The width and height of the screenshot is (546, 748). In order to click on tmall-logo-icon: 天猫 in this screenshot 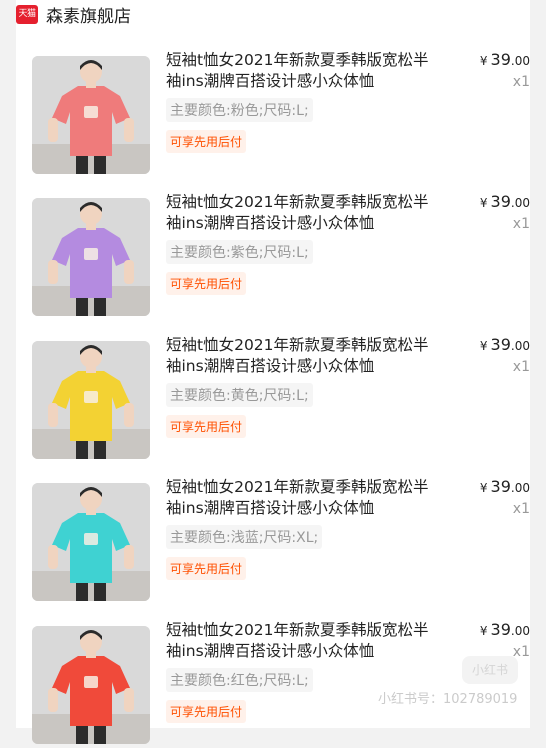, I will do `click(27, 14)`.